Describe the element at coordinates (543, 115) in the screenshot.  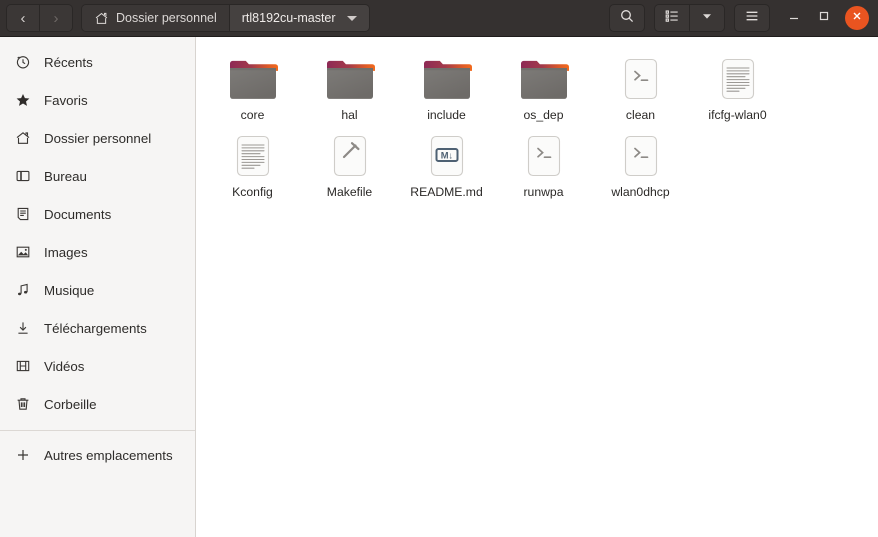
I see `file-item-label: os_dep` at that location.